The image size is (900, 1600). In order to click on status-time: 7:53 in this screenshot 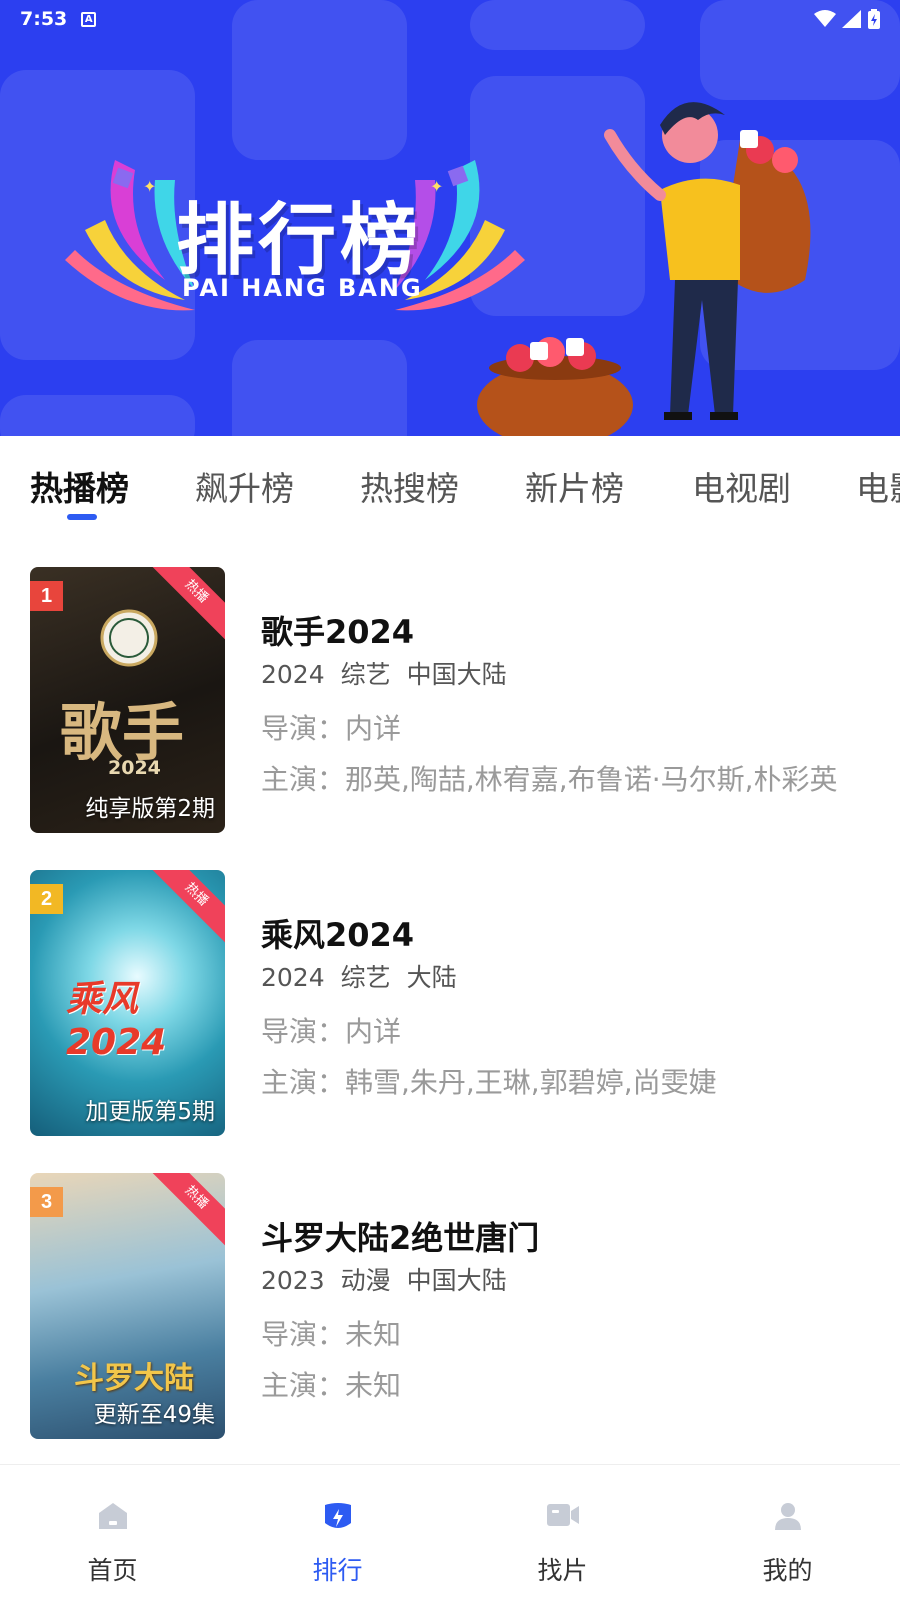, I will do `click(44, 19)`.